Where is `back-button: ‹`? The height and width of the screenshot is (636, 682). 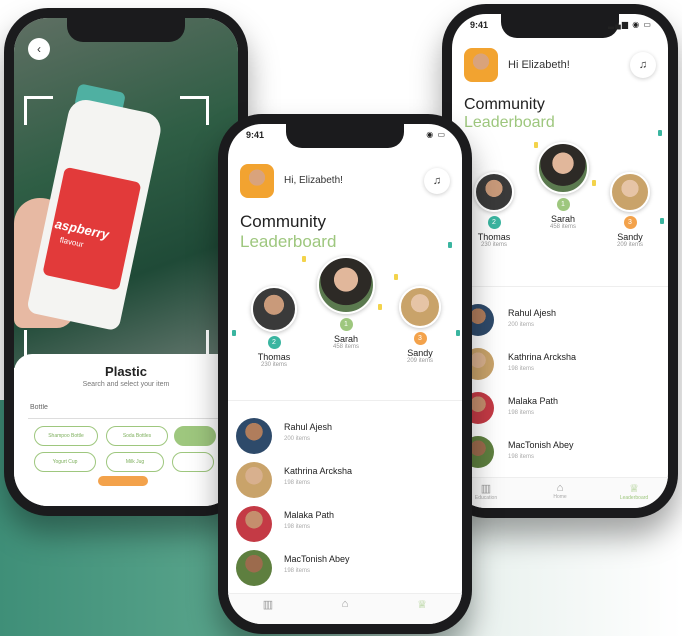
back-button: ‹ is located at coordinates (39, 49).